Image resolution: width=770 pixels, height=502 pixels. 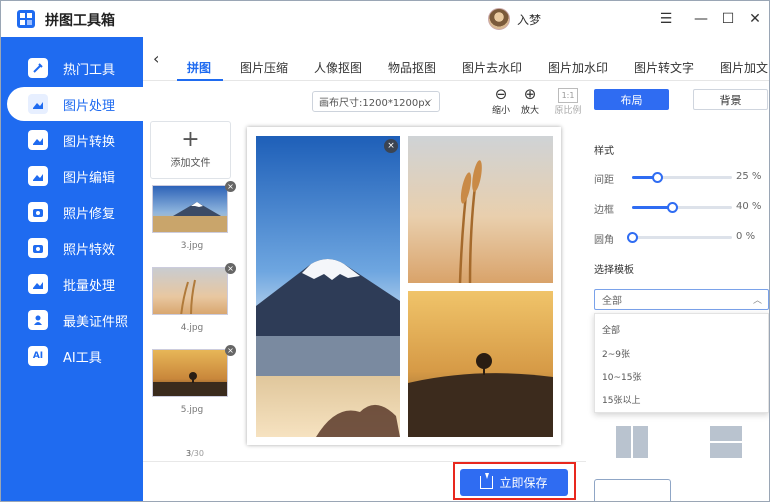 I want to click on ratio-icon: 1:1, so click(x=568, y=95).